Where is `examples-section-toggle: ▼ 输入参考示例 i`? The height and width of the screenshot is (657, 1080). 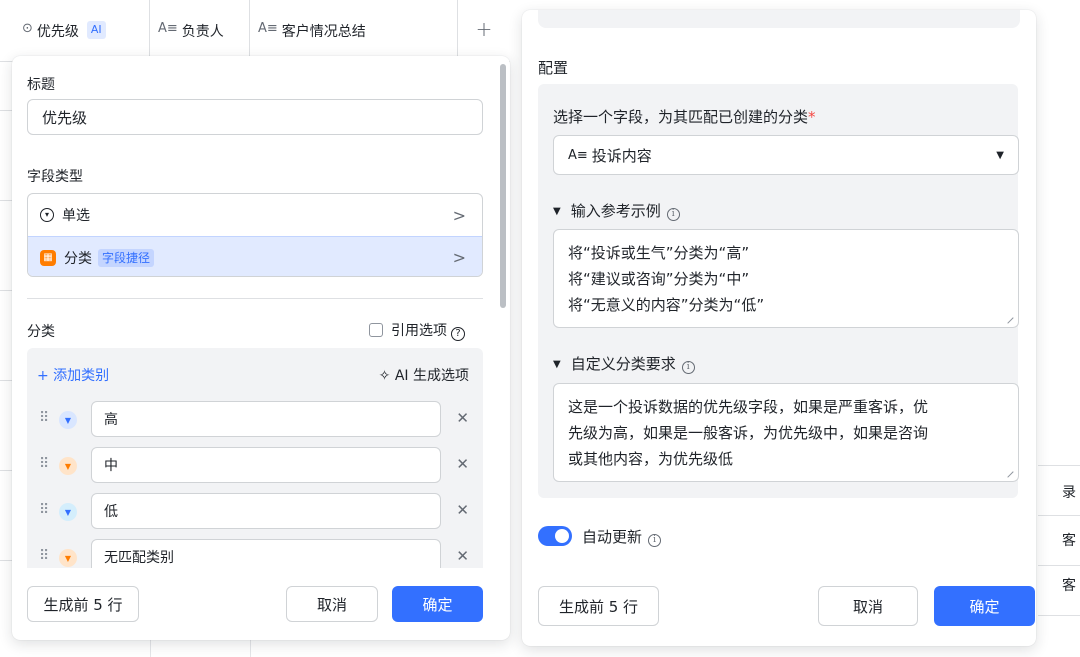 examples-section-toggle: ▼ 输入参考示例 i is located at coordinates (616, 210).